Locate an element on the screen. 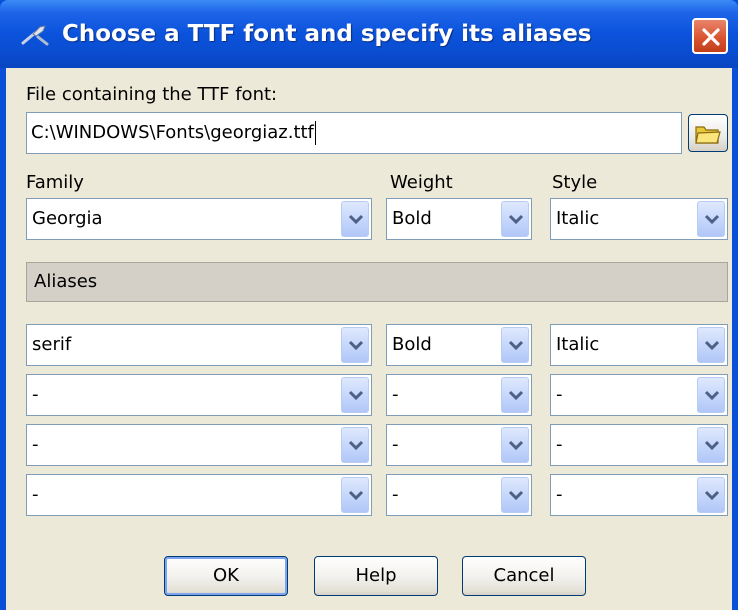 Image resolution: width=738 pixels, height=610 pixels. alias-family-dropdown: serif is located at coordinates (199, 345).